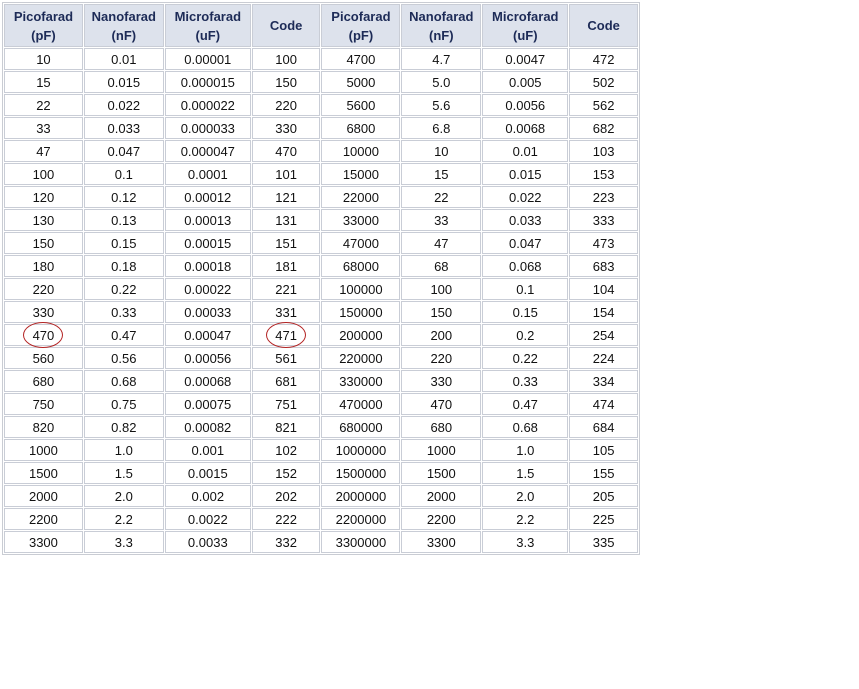  I want to click on picofarad-cell: 15, so click(43, 82).